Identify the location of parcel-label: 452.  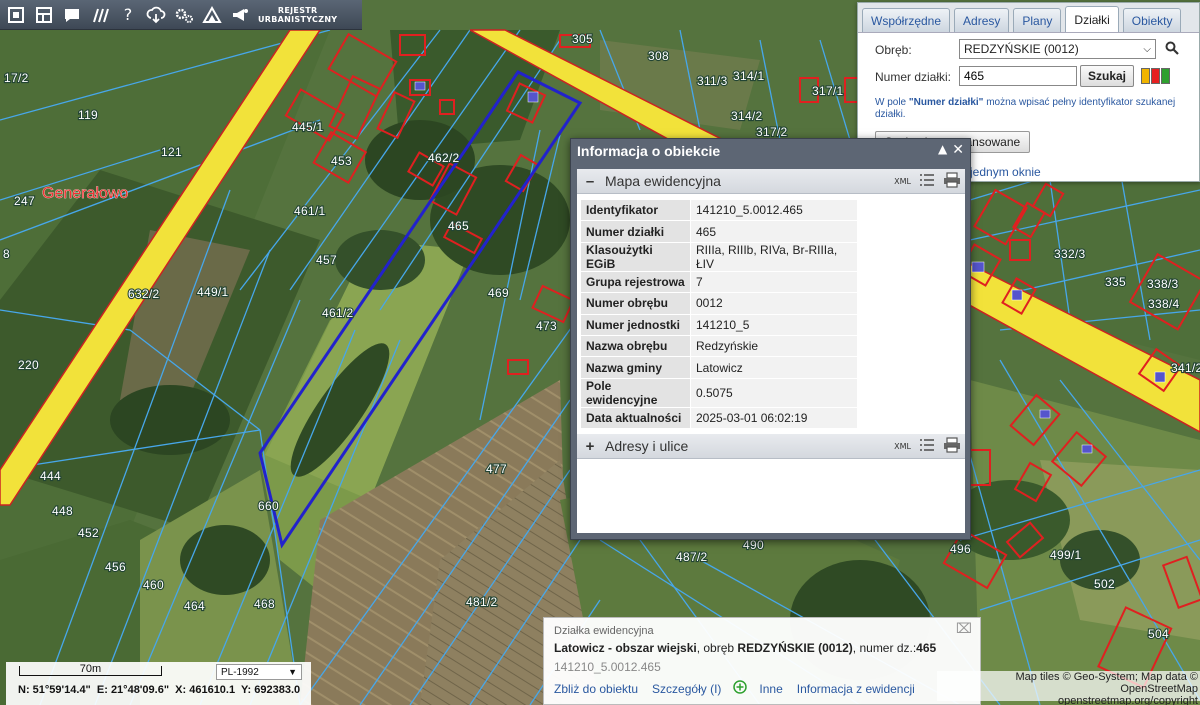
(88, 533).